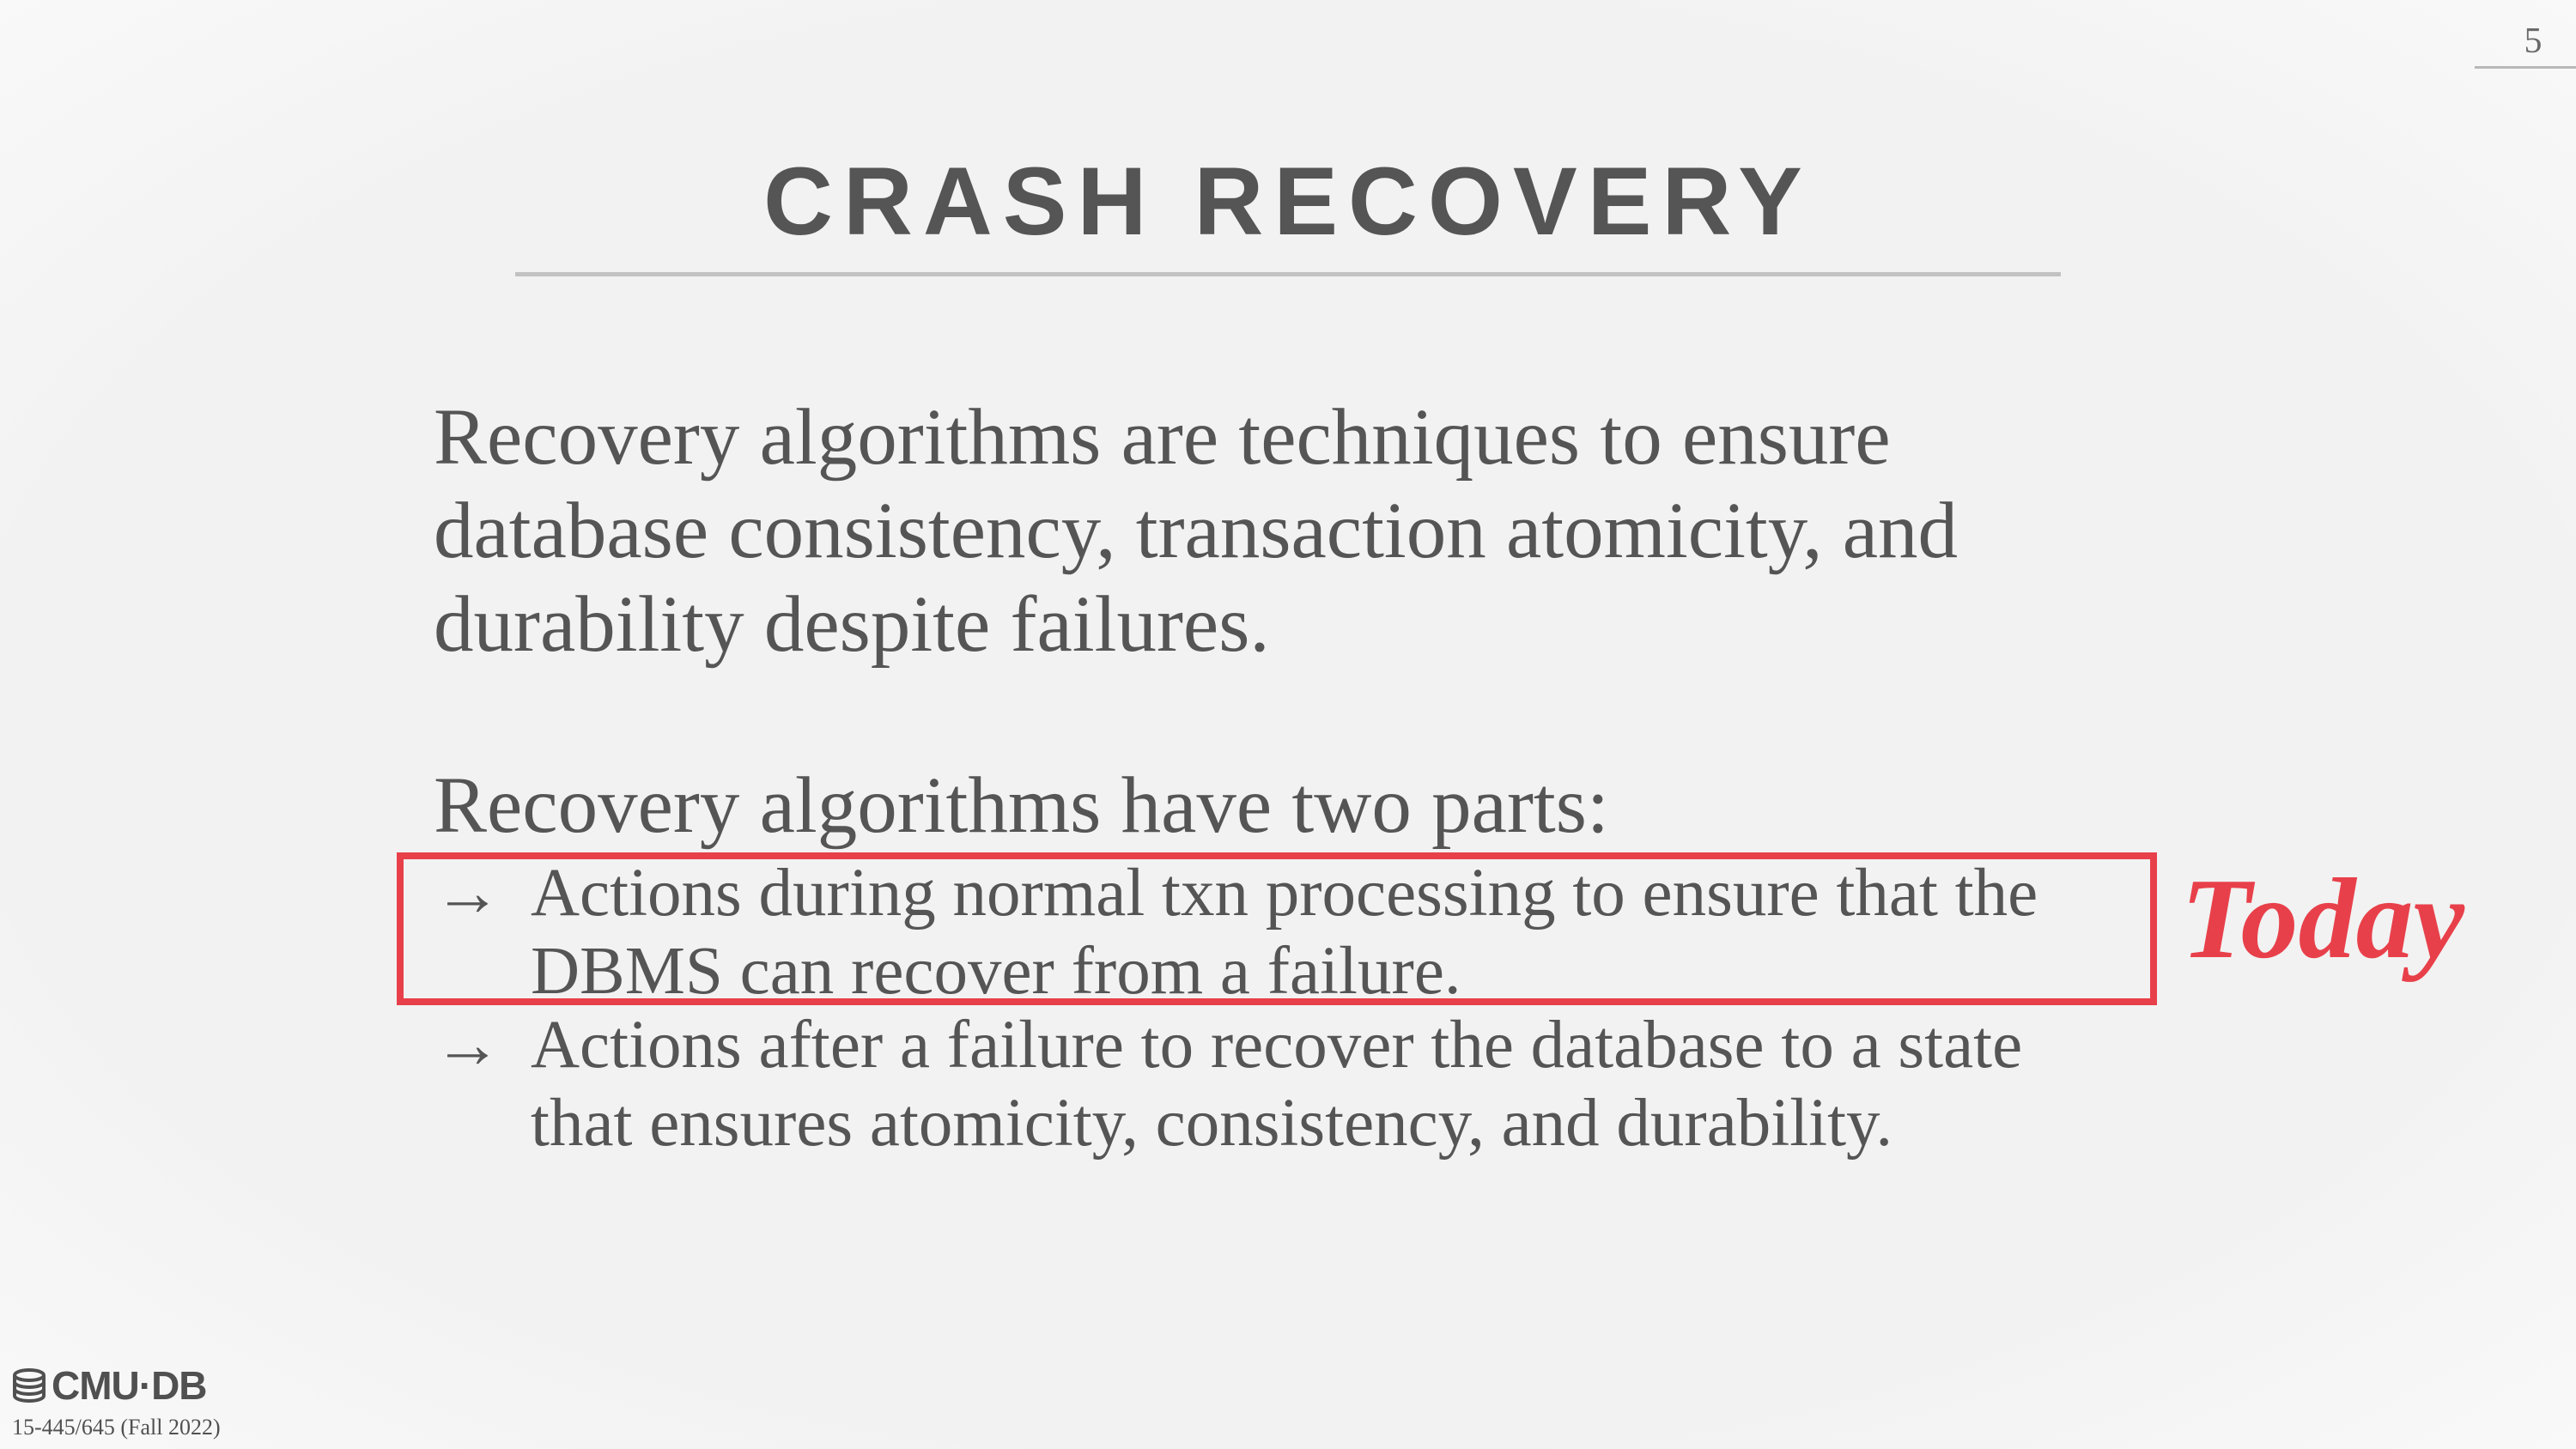 Image resolution: width=2576 pixels, height=1449 pixels. What do you see at coordinates (29, 1385) in the screenshot?
I see `database-stack-icon` at bounding box center [29, 1385].